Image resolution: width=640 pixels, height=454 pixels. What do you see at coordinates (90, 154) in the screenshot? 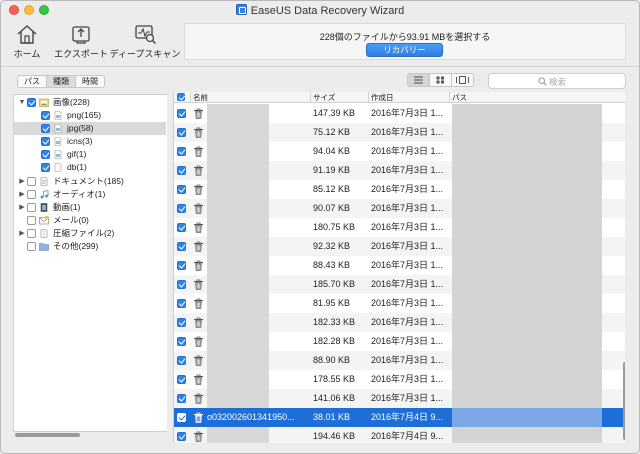
I see `tree-item-gif: gif(1)` at bounding box center [90, 154].